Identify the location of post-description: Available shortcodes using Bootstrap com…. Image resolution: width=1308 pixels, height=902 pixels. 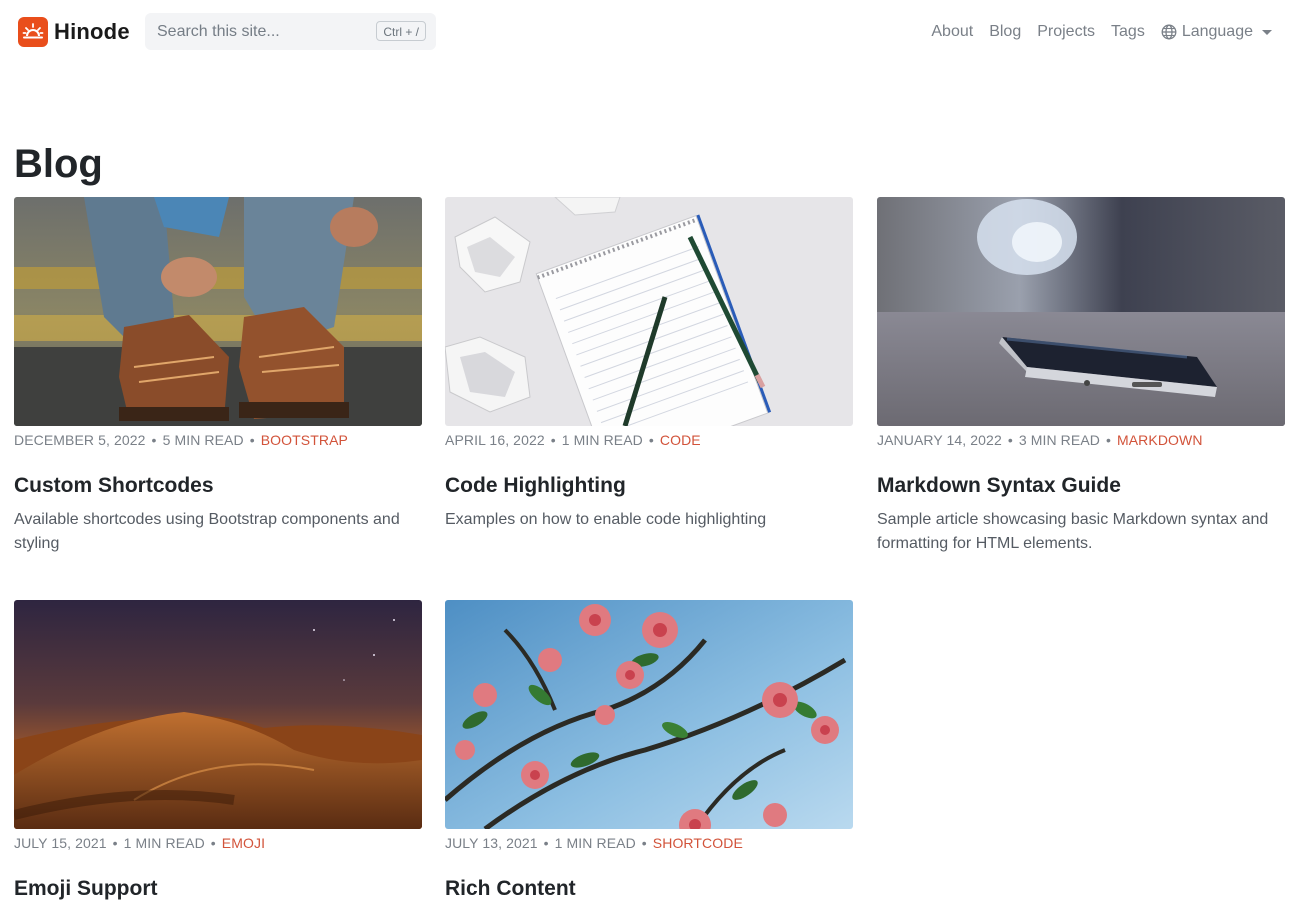
(207, 531).